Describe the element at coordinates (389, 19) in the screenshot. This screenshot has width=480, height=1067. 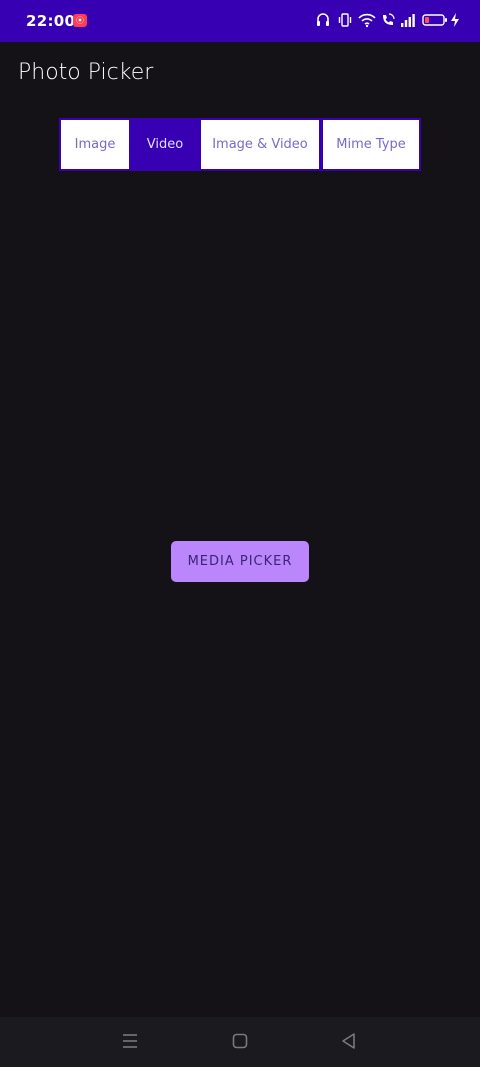
I see `wifi-calling-icon` at that location.